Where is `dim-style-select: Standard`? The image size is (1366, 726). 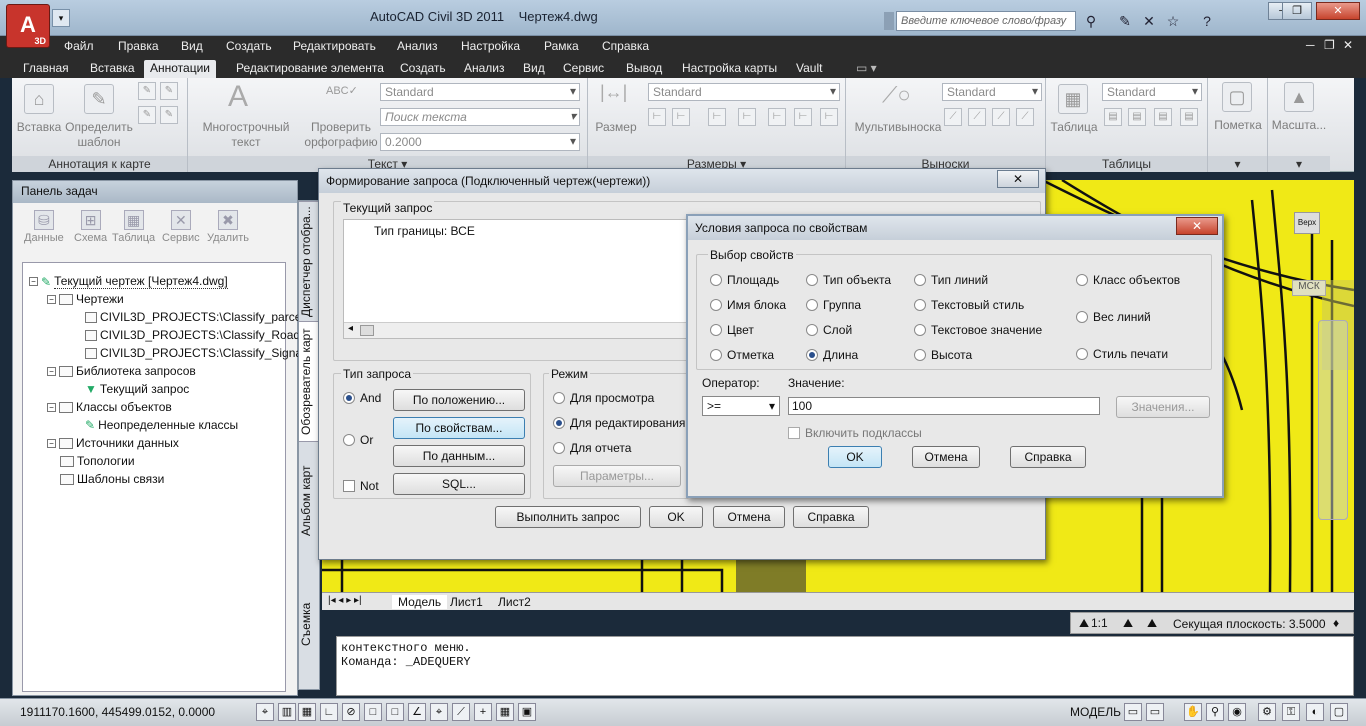
dim-style-select: Standard is located at coordinates (744, 92).